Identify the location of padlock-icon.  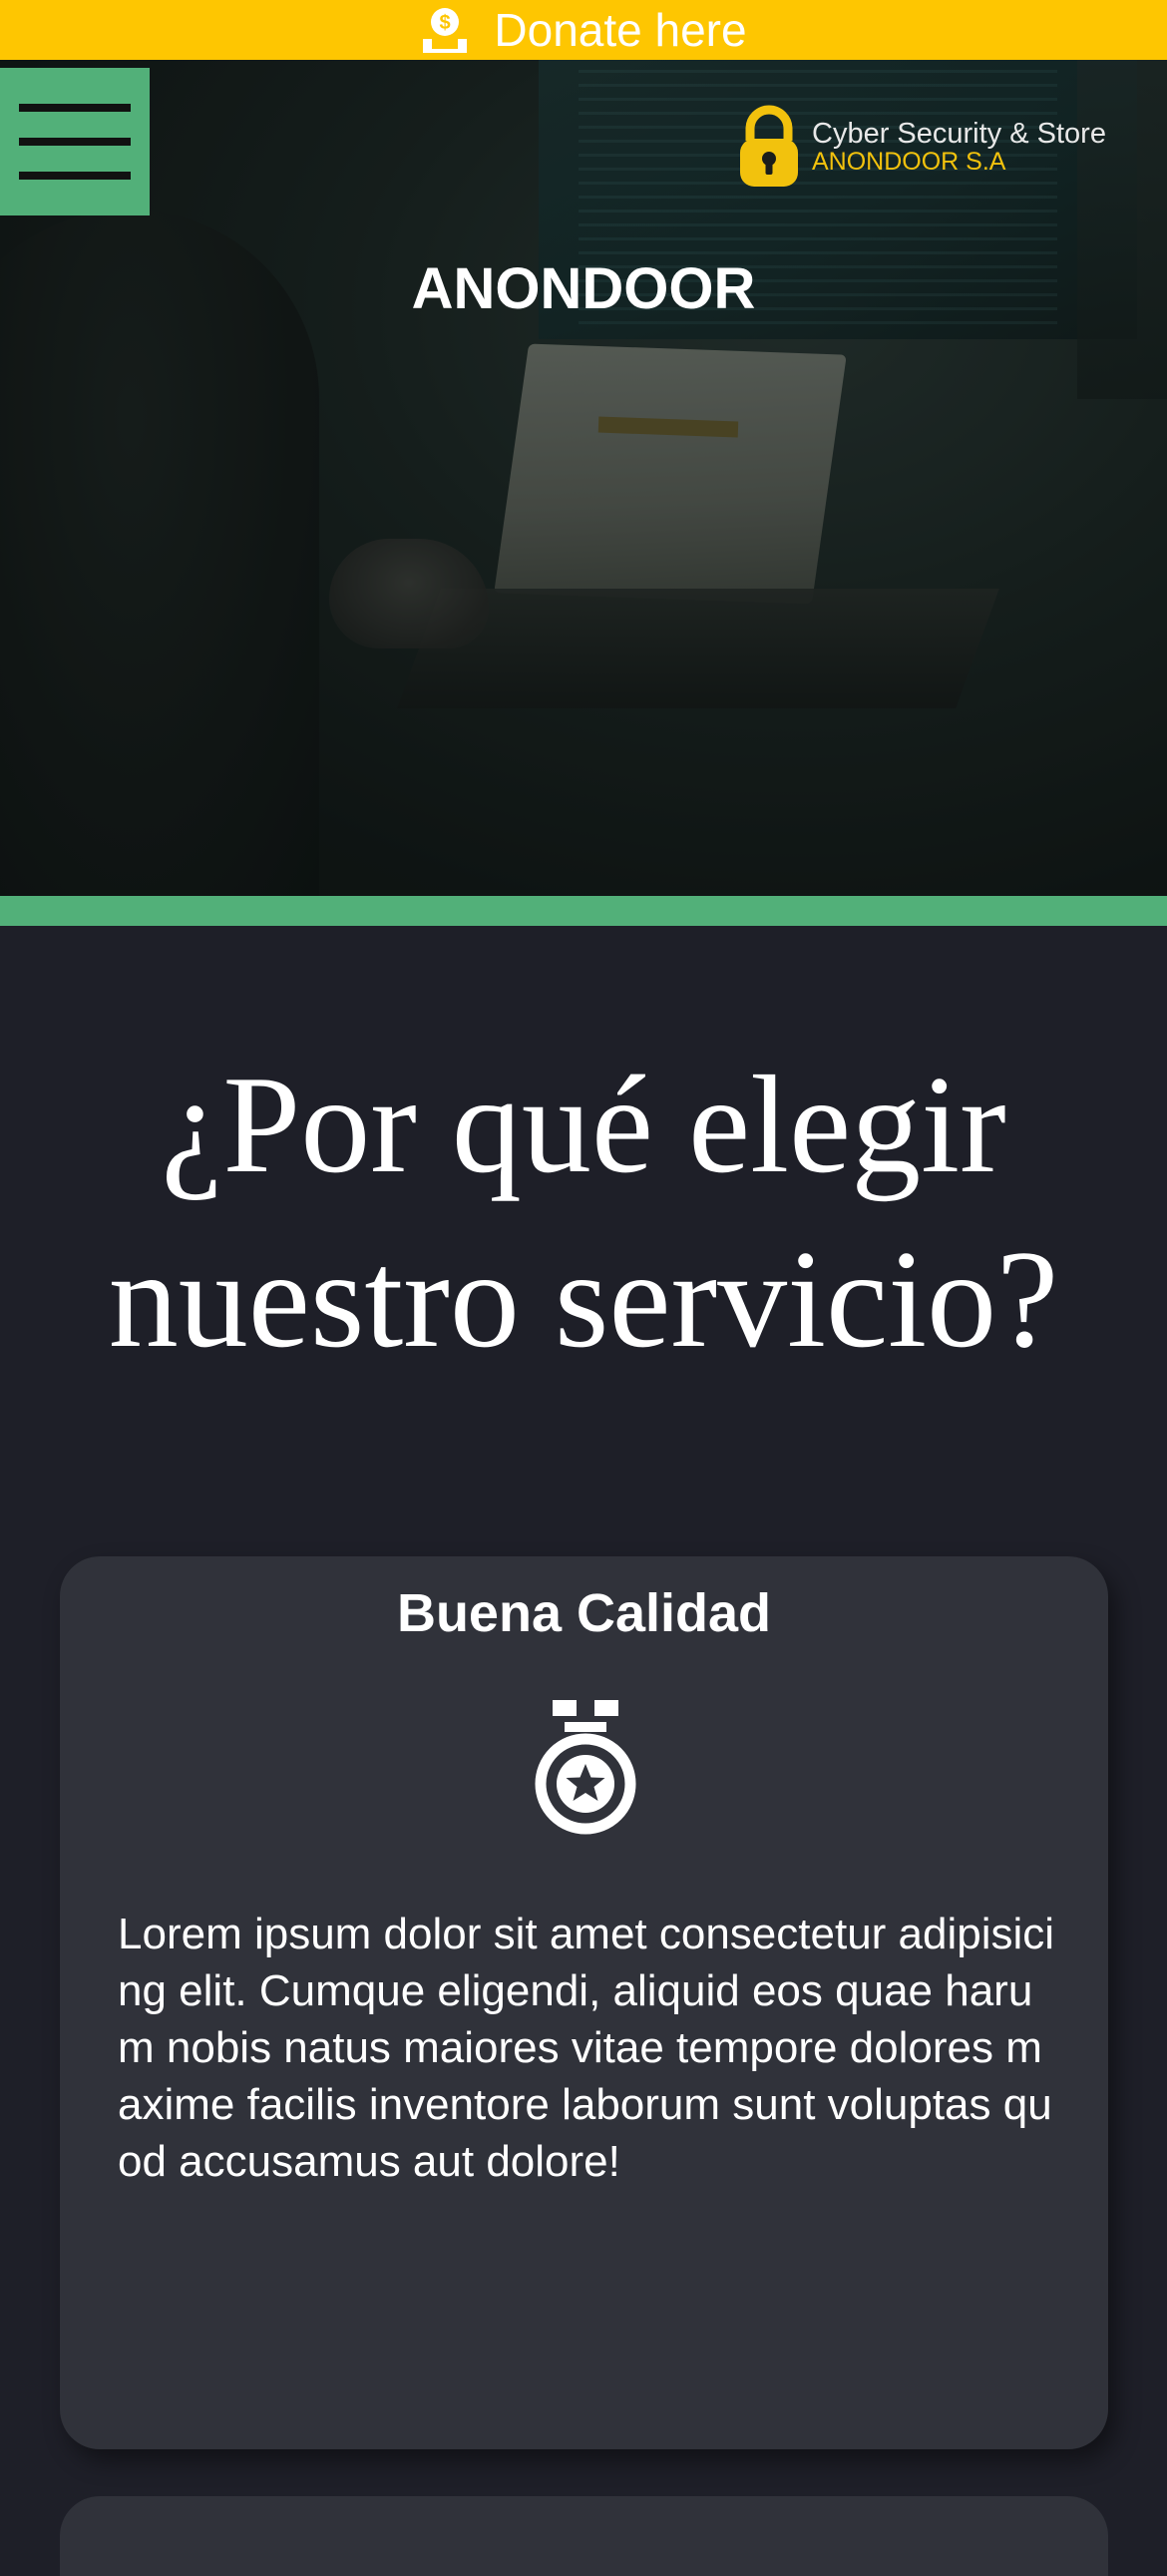
(769, 147).